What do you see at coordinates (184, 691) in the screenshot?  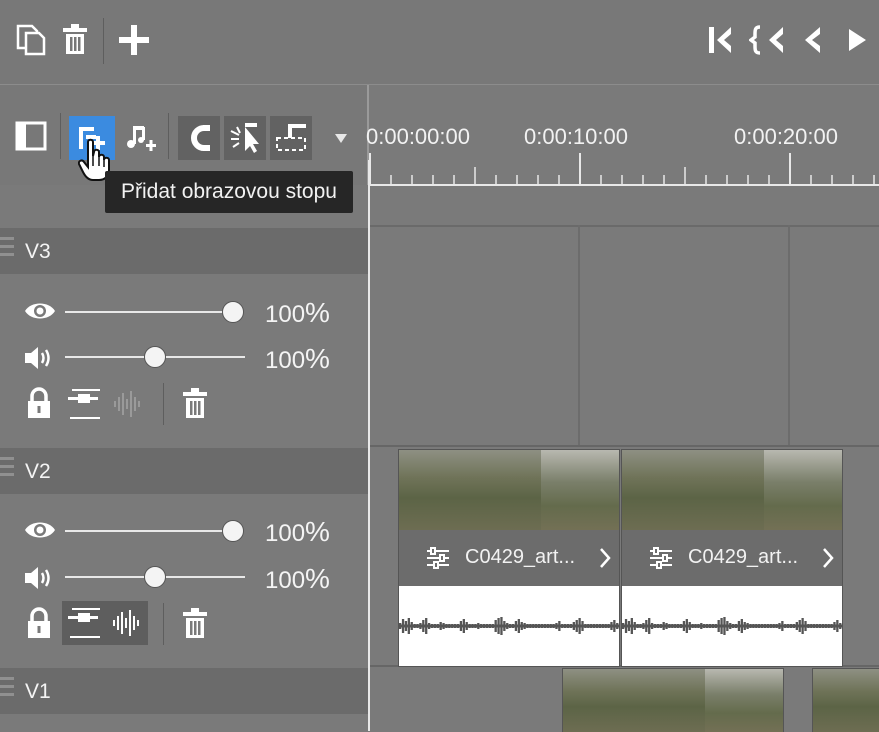 I see `track-header-v1: V1` at bounding box center [184, 691].